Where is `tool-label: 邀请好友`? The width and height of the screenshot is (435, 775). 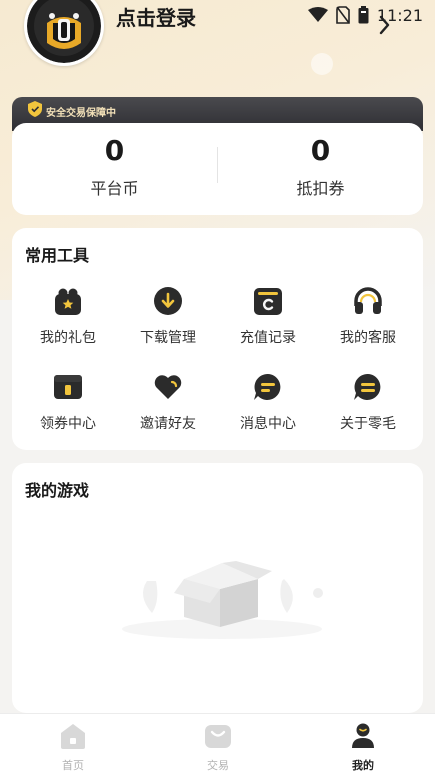
tool-label: 邀请好友 is located at coordinates (168, 424).